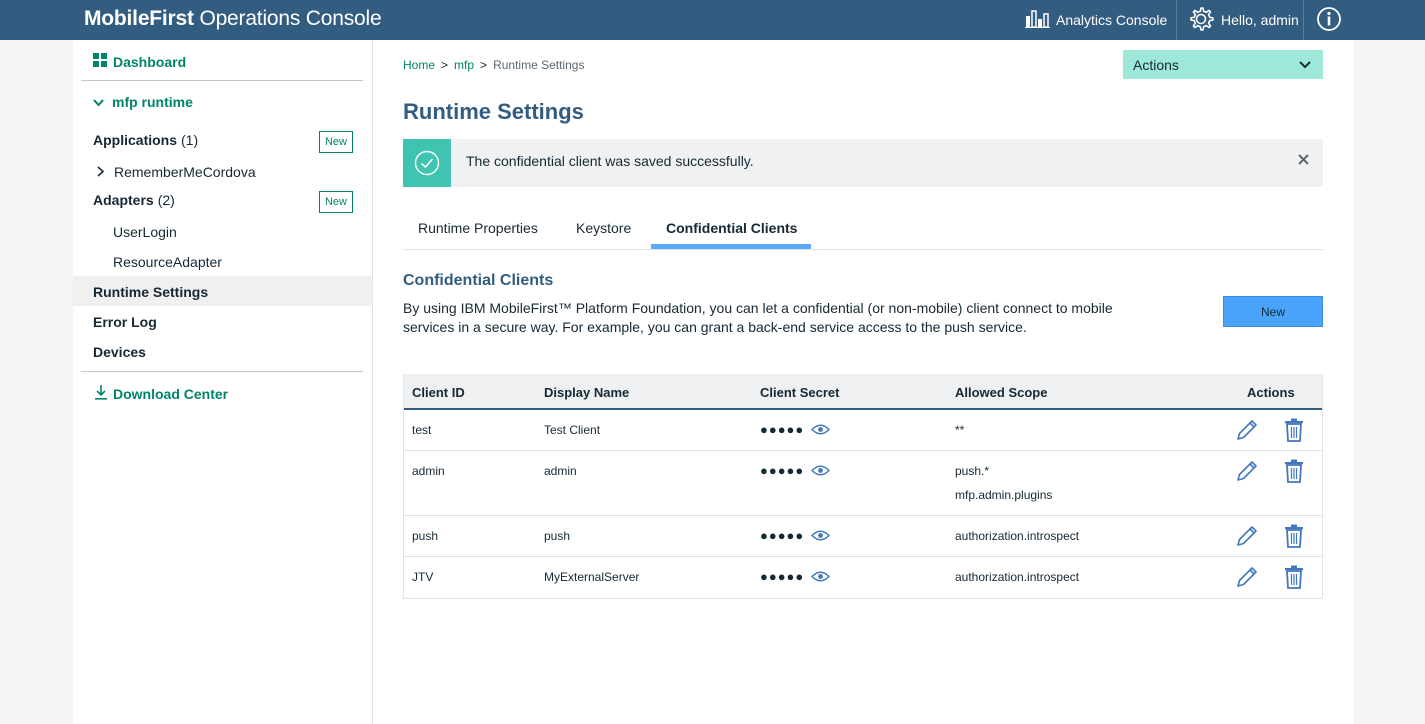  What do you see at coordinates (427, 163) in the screenshot?
I see `checkmark-icon` at bounding box center [427, 163].